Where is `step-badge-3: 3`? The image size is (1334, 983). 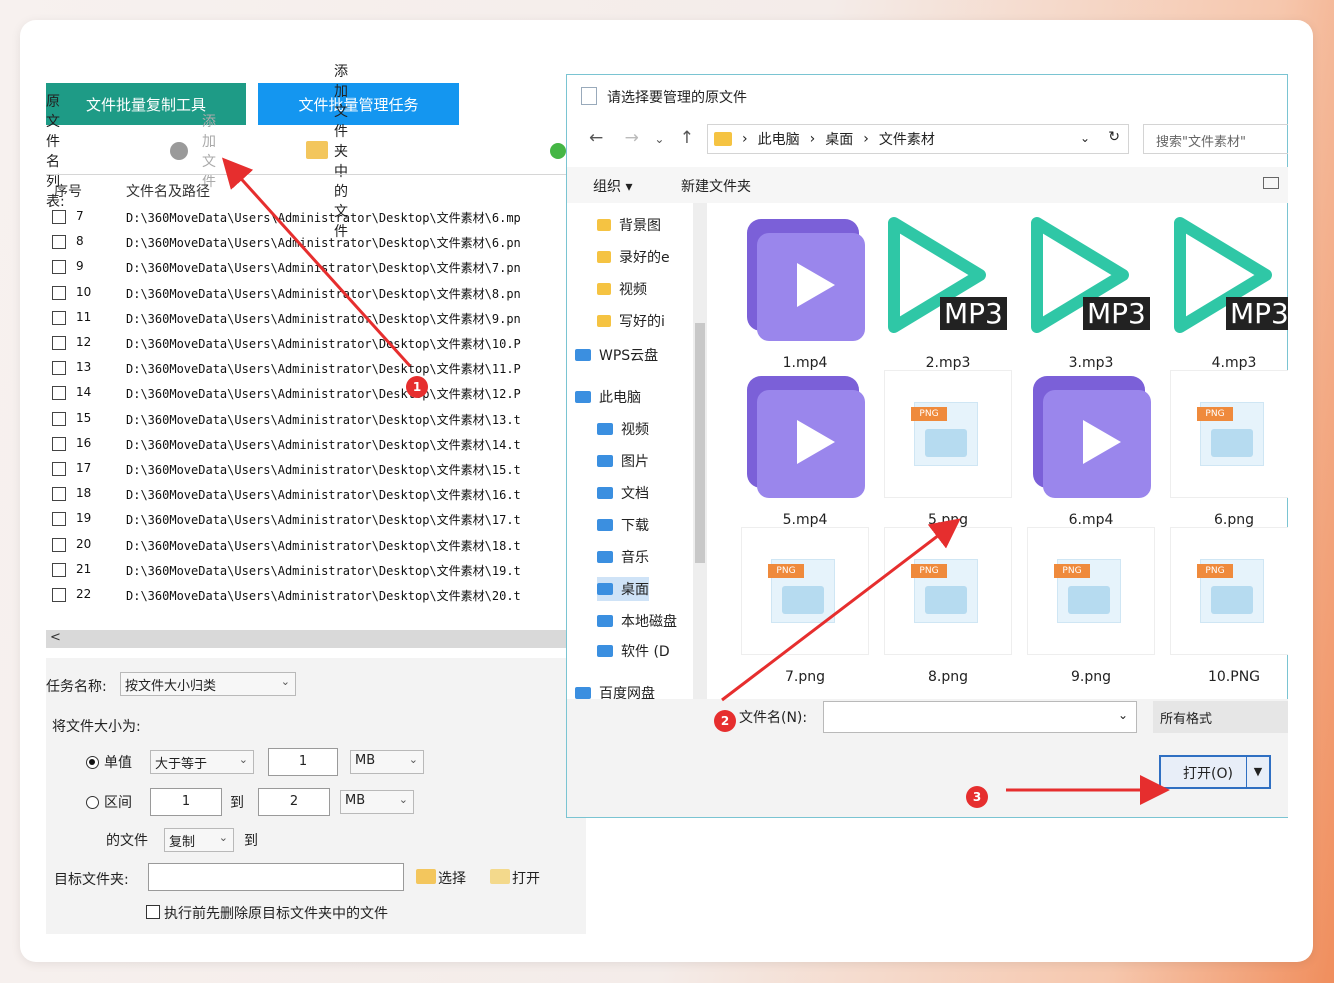
step-badge-3: 3 is located at coordinates (977, 797).